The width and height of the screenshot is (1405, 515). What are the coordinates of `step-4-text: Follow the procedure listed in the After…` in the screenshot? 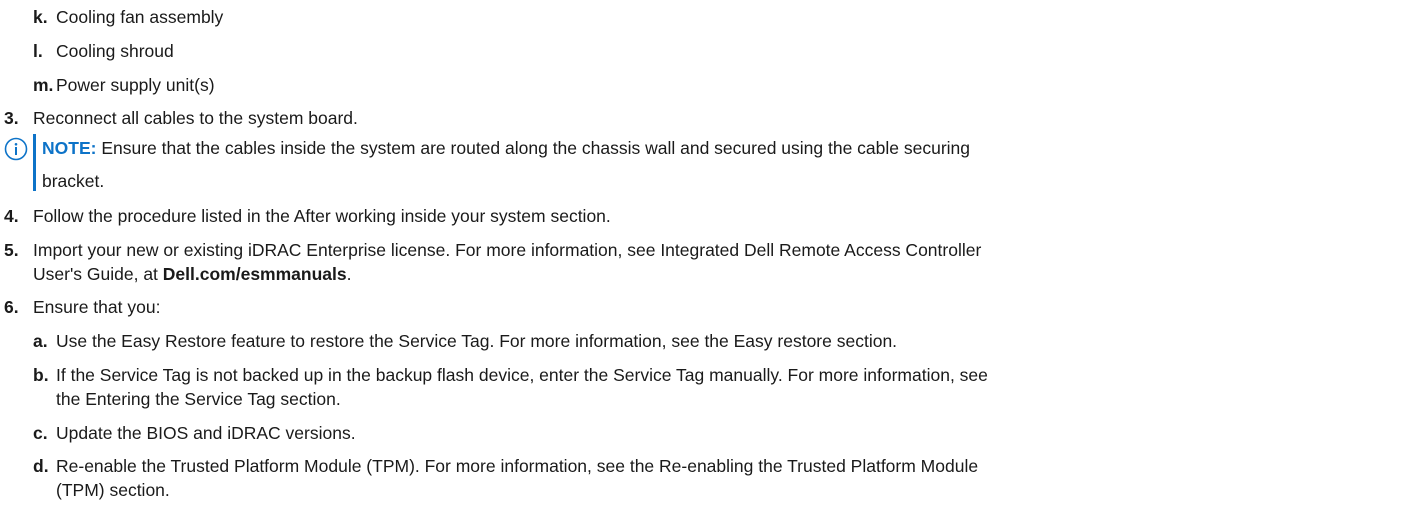 It's located at (322, 216).